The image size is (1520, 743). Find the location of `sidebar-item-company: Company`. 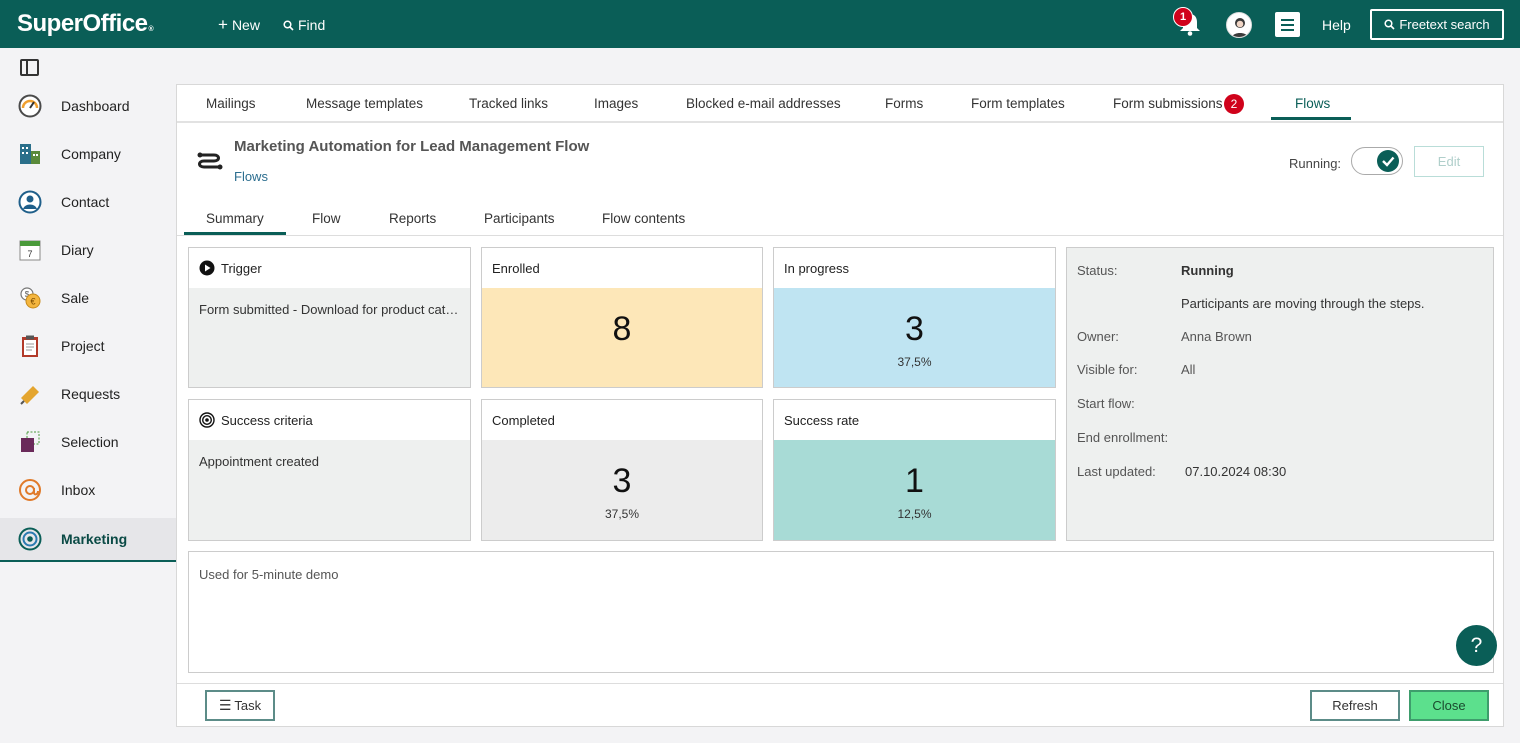

sidebar-item-company: Company is located at coordinates (88, 154).